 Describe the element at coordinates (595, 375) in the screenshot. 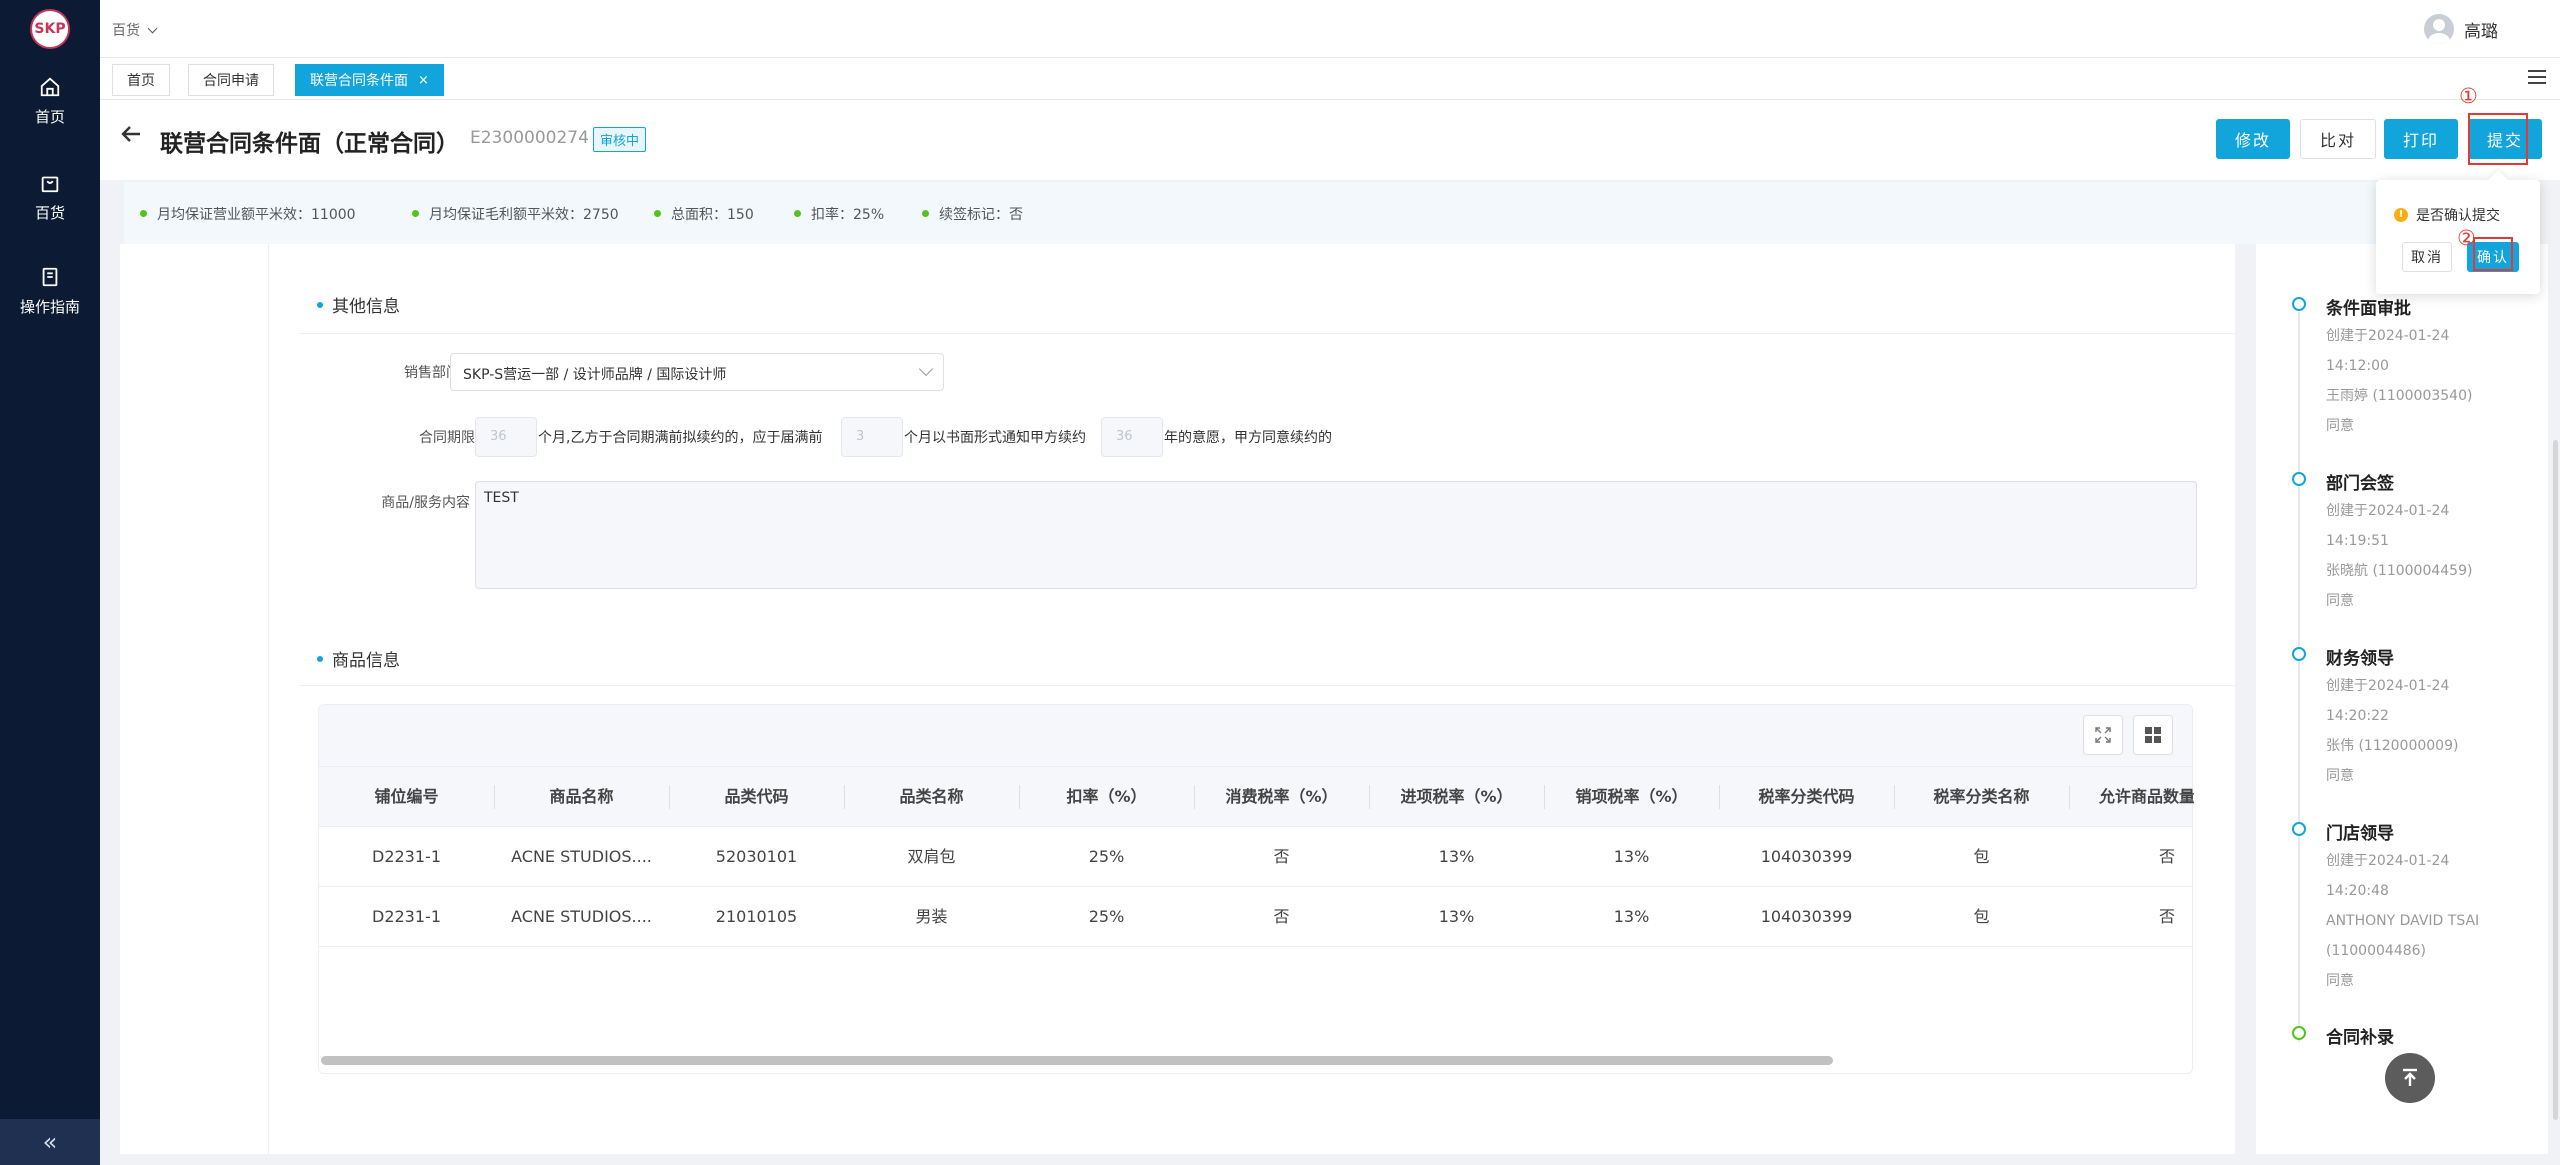

I see `dept-select-value: SKP-S营运一部 / 设计师品牌 / 国际设计师` at that location.